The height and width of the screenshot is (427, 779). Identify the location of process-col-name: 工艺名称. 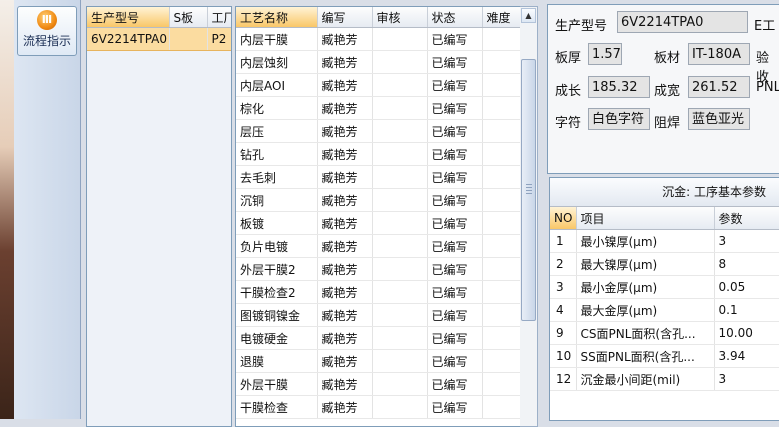
(277, 17).